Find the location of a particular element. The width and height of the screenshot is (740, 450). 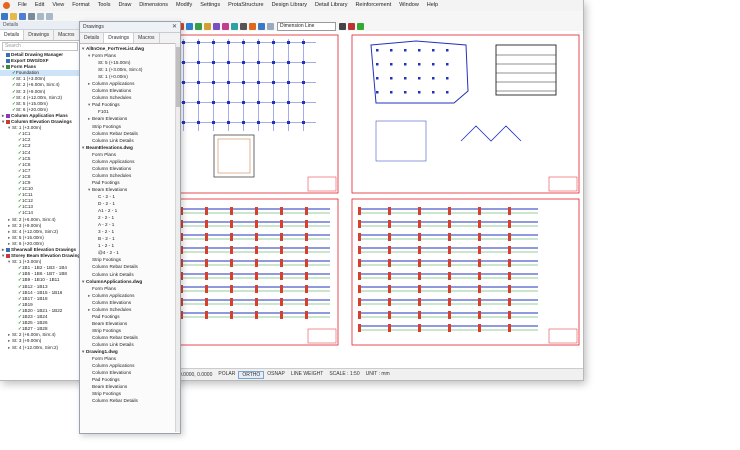

menu-item-draw: Draw is located at coordinates (124, 5).